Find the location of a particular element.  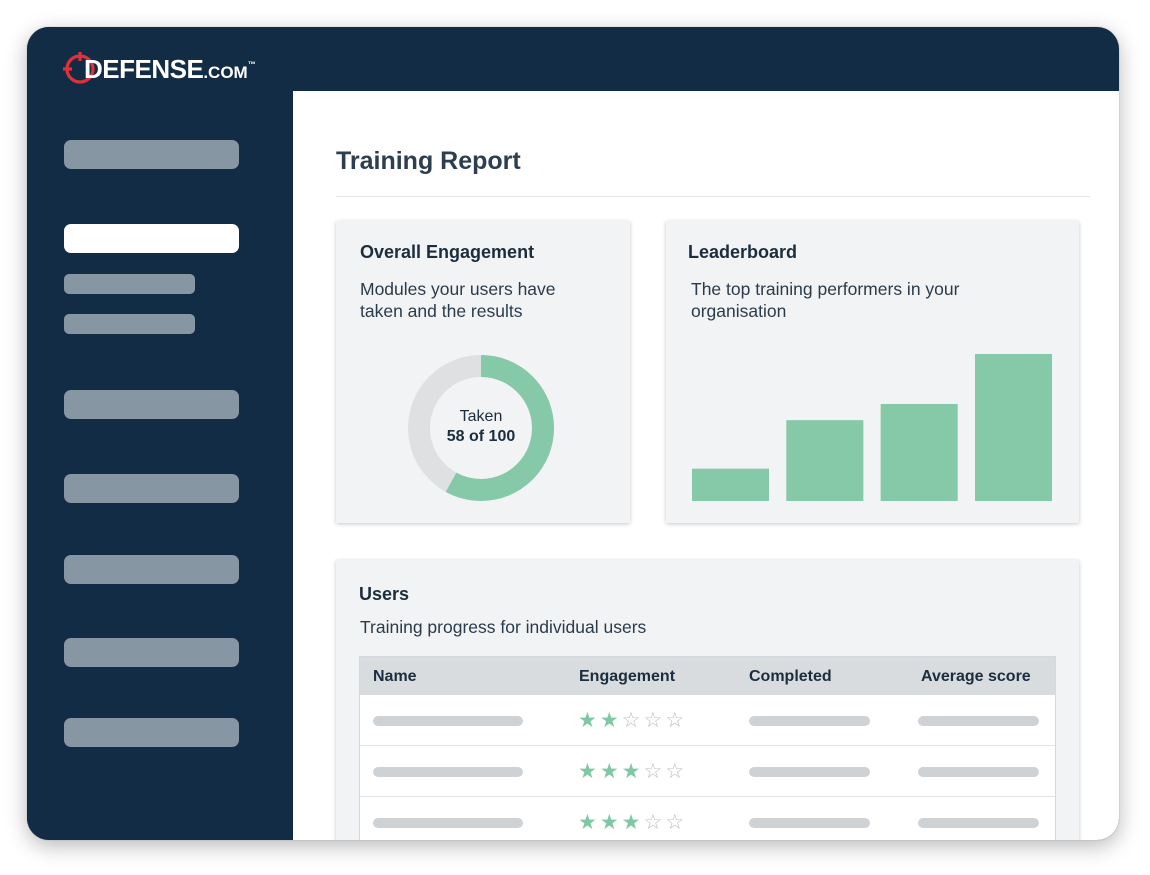

engagement-description-line2: taken and the results is located at coordinates (441, 311).